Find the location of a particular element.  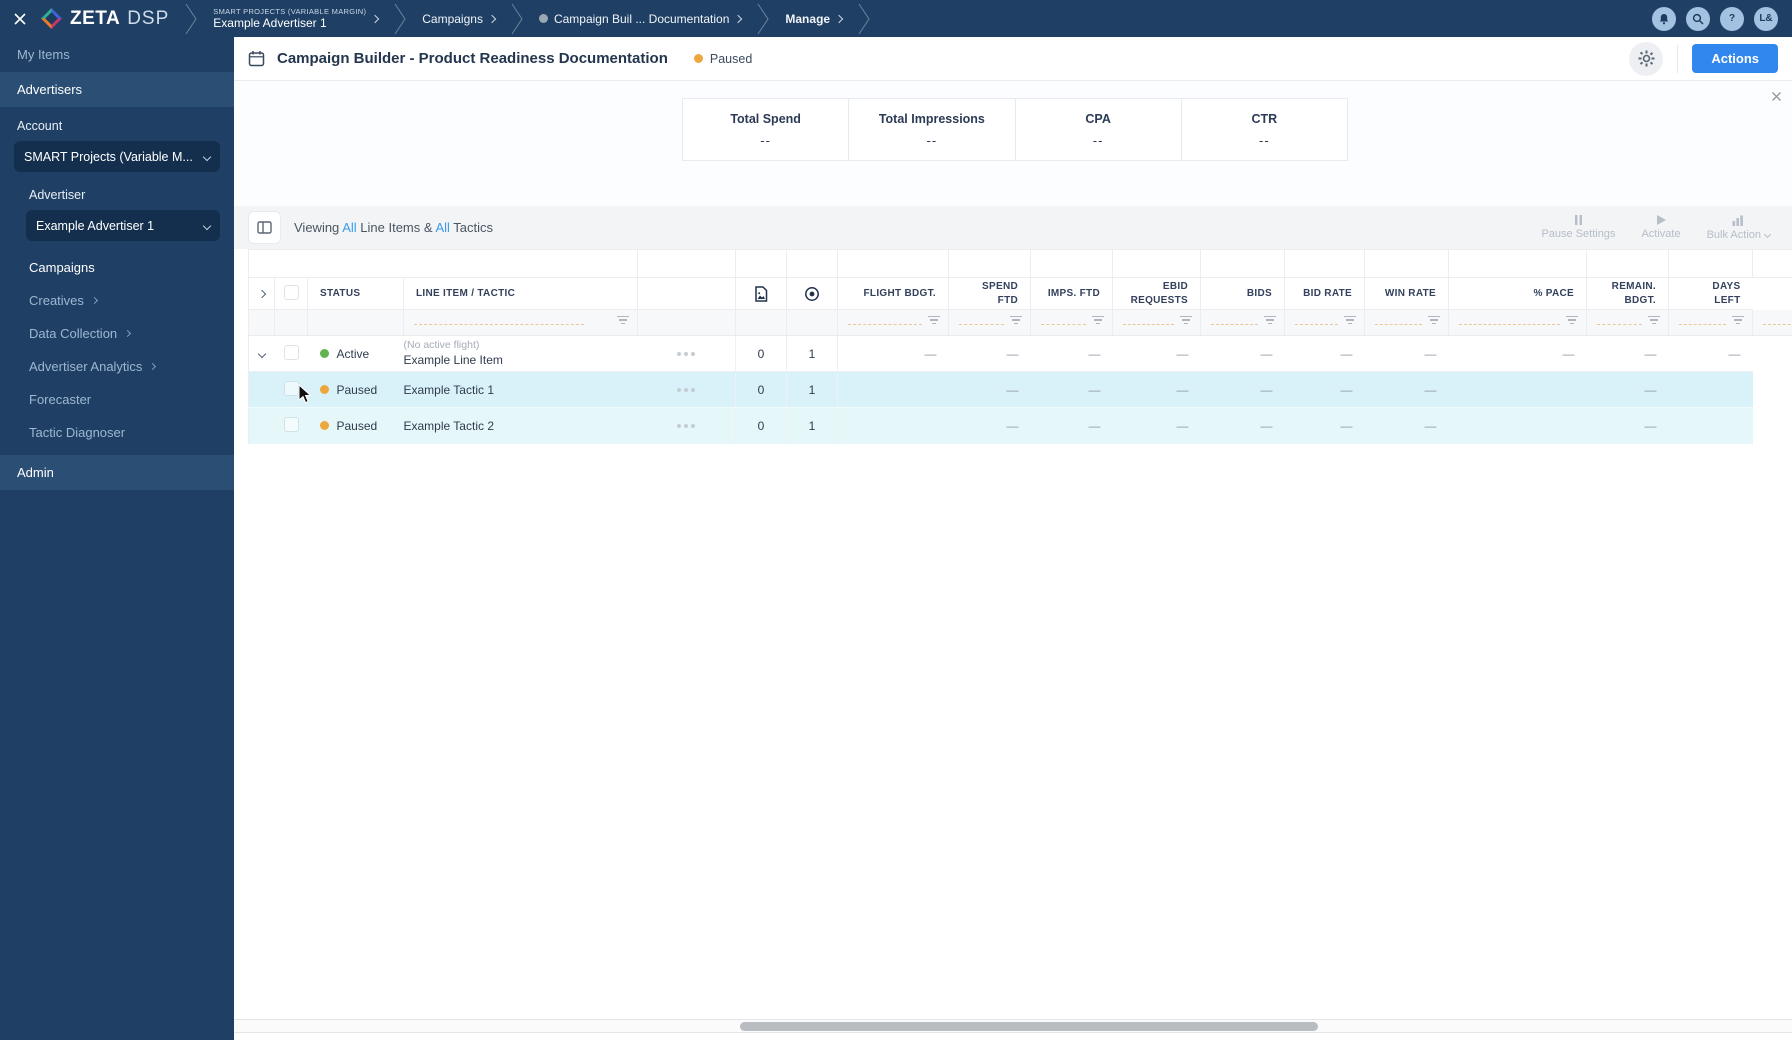

settings-button is located at coordinates (1646, 58).